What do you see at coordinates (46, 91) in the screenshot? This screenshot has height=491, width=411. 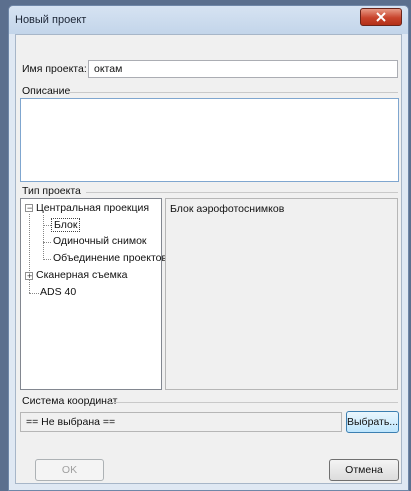 I see `description-label: Описание` at bounding box center [46, 91].